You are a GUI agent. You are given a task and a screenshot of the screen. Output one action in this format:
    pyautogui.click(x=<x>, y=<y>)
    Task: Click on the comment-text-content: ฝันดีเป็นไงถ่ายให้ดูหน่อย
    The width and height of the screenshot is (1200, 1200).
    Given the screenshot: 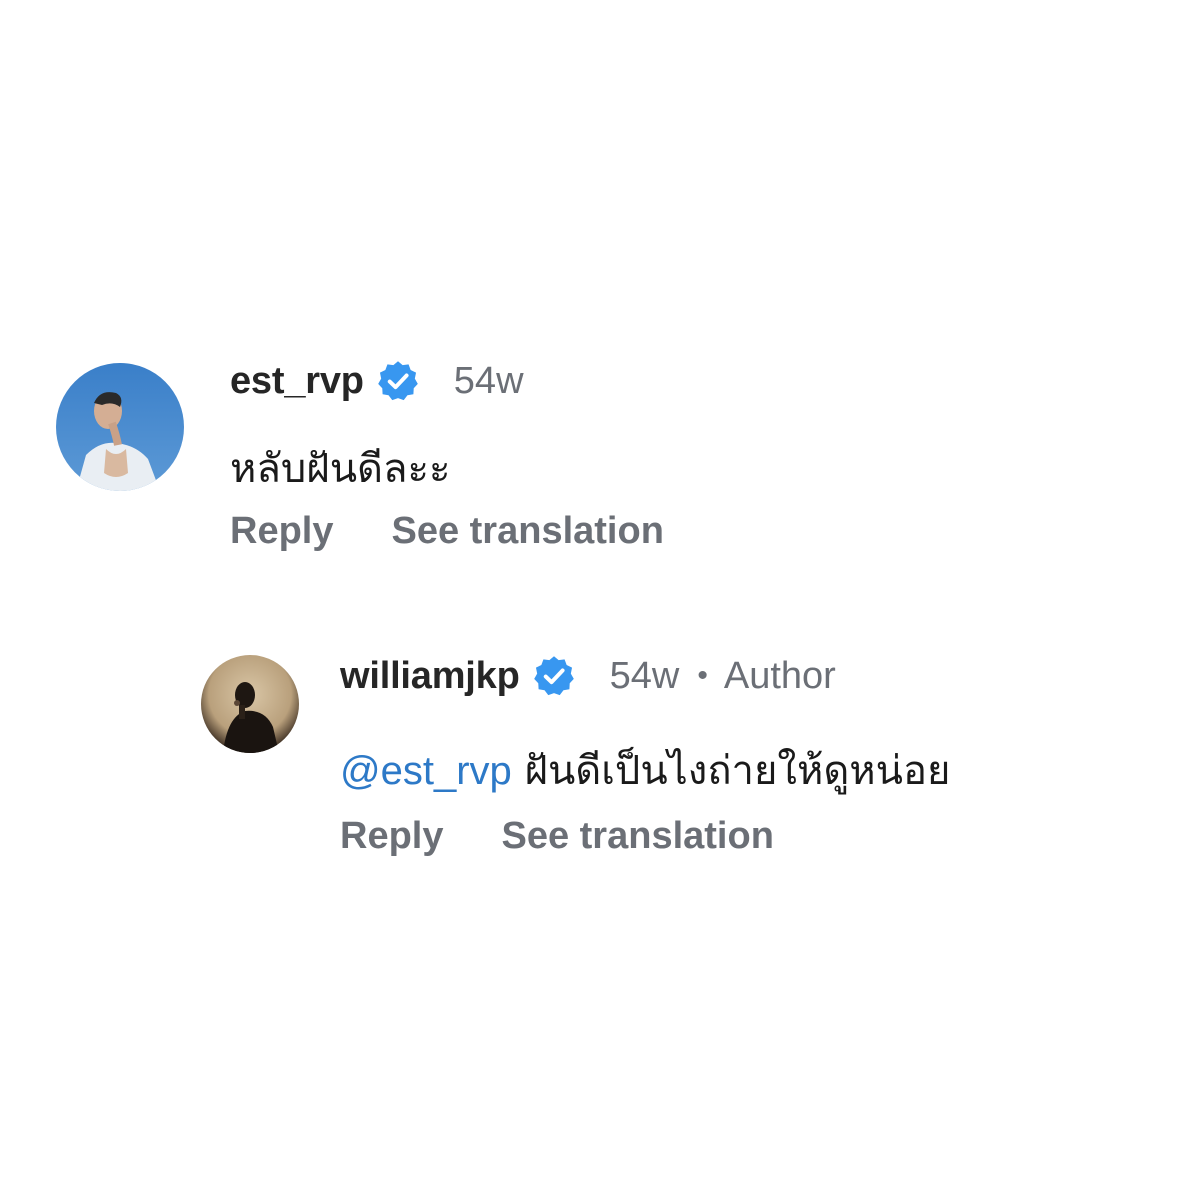 What is the action you would take?
    pyautogui.click(x=737, y=771)
    